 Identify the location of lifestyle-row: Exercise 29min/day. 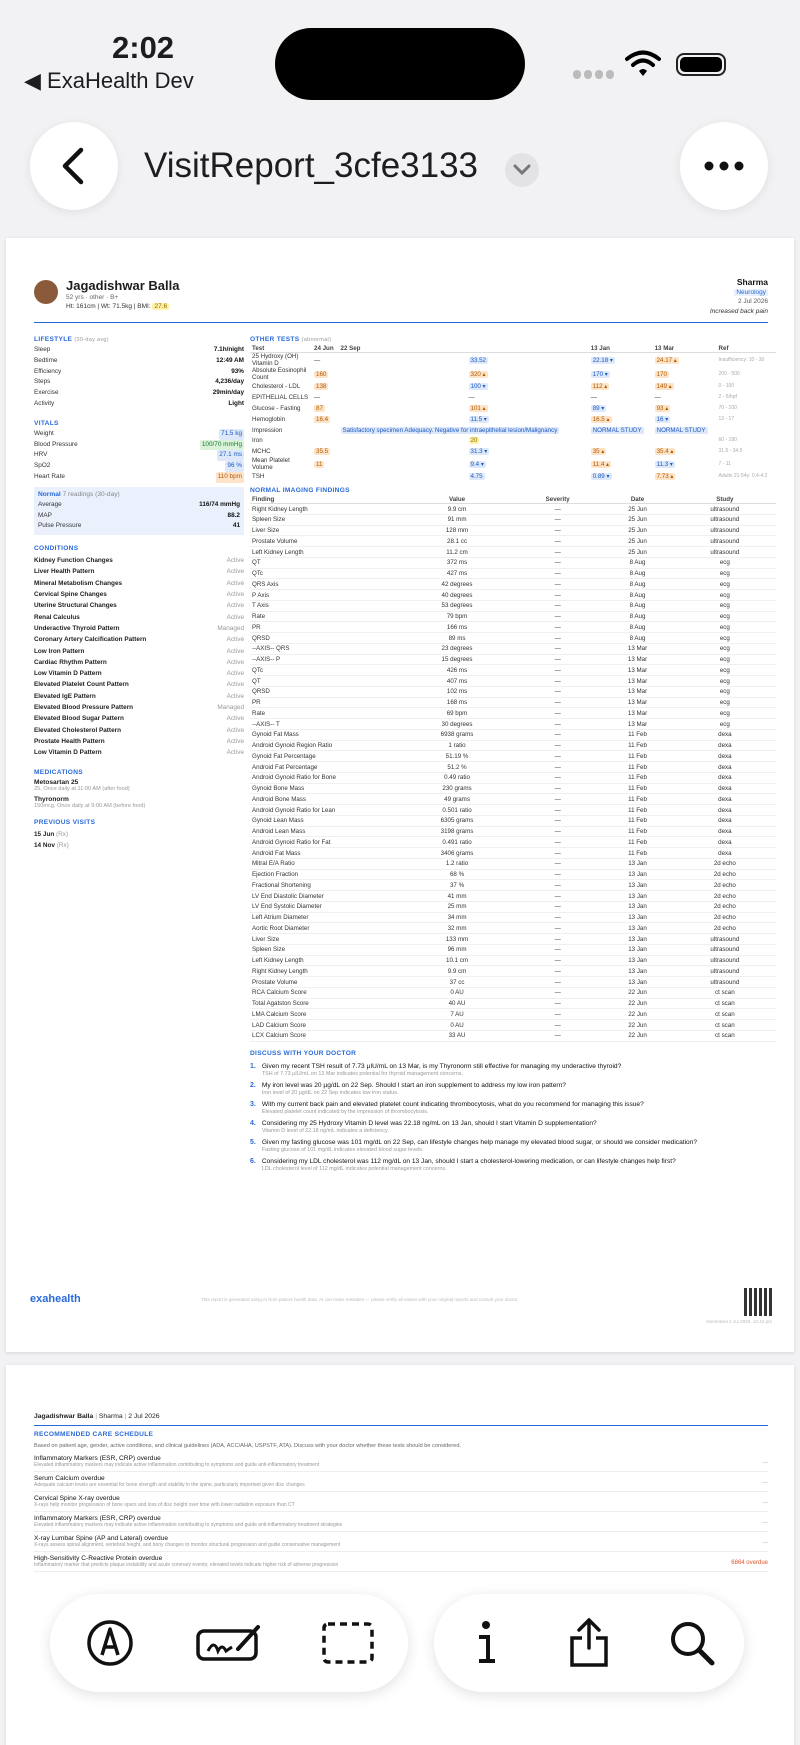
(139, 393).